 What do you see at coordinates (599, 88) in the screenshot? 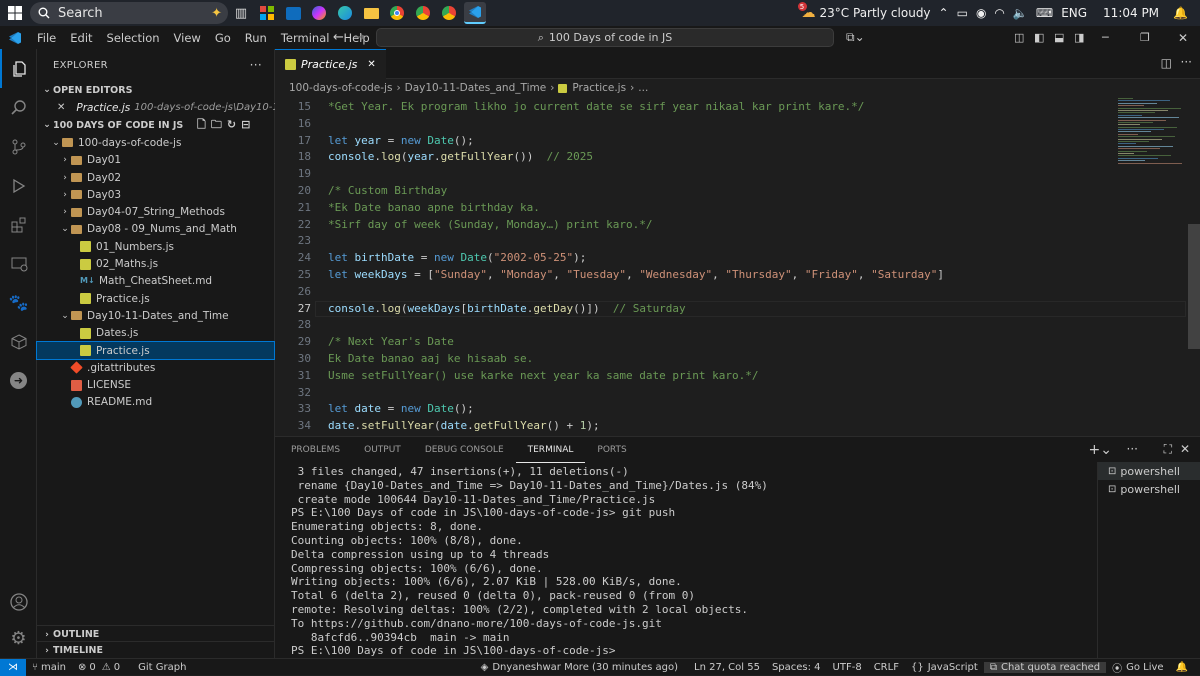
I see `breadcrumb-item: Practice.js` at bounding box center [599, 88].